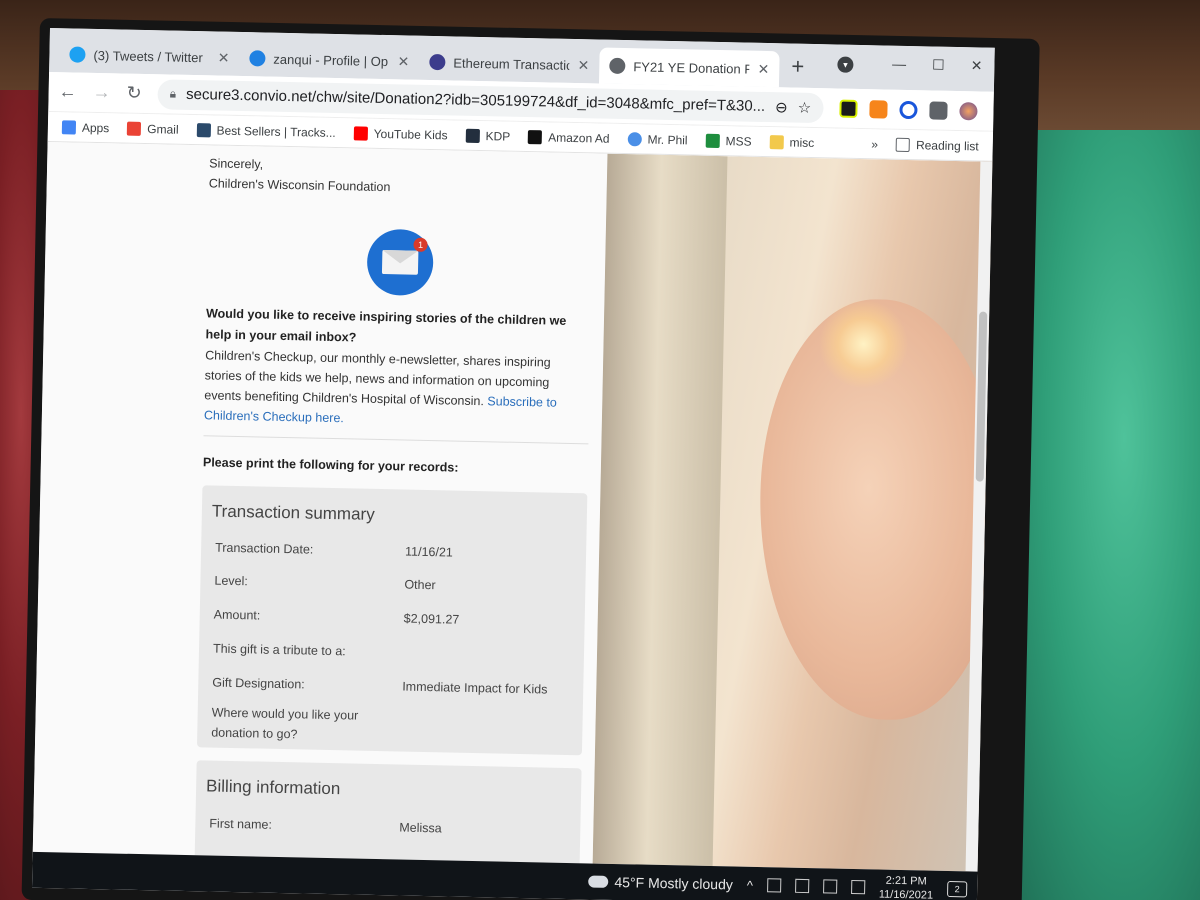 This screenshot has width=1200, height=900. What do you see at coordinates (257, 58) in the screenshot?
I see `opensea-icon` at bounding box center [257, 58].